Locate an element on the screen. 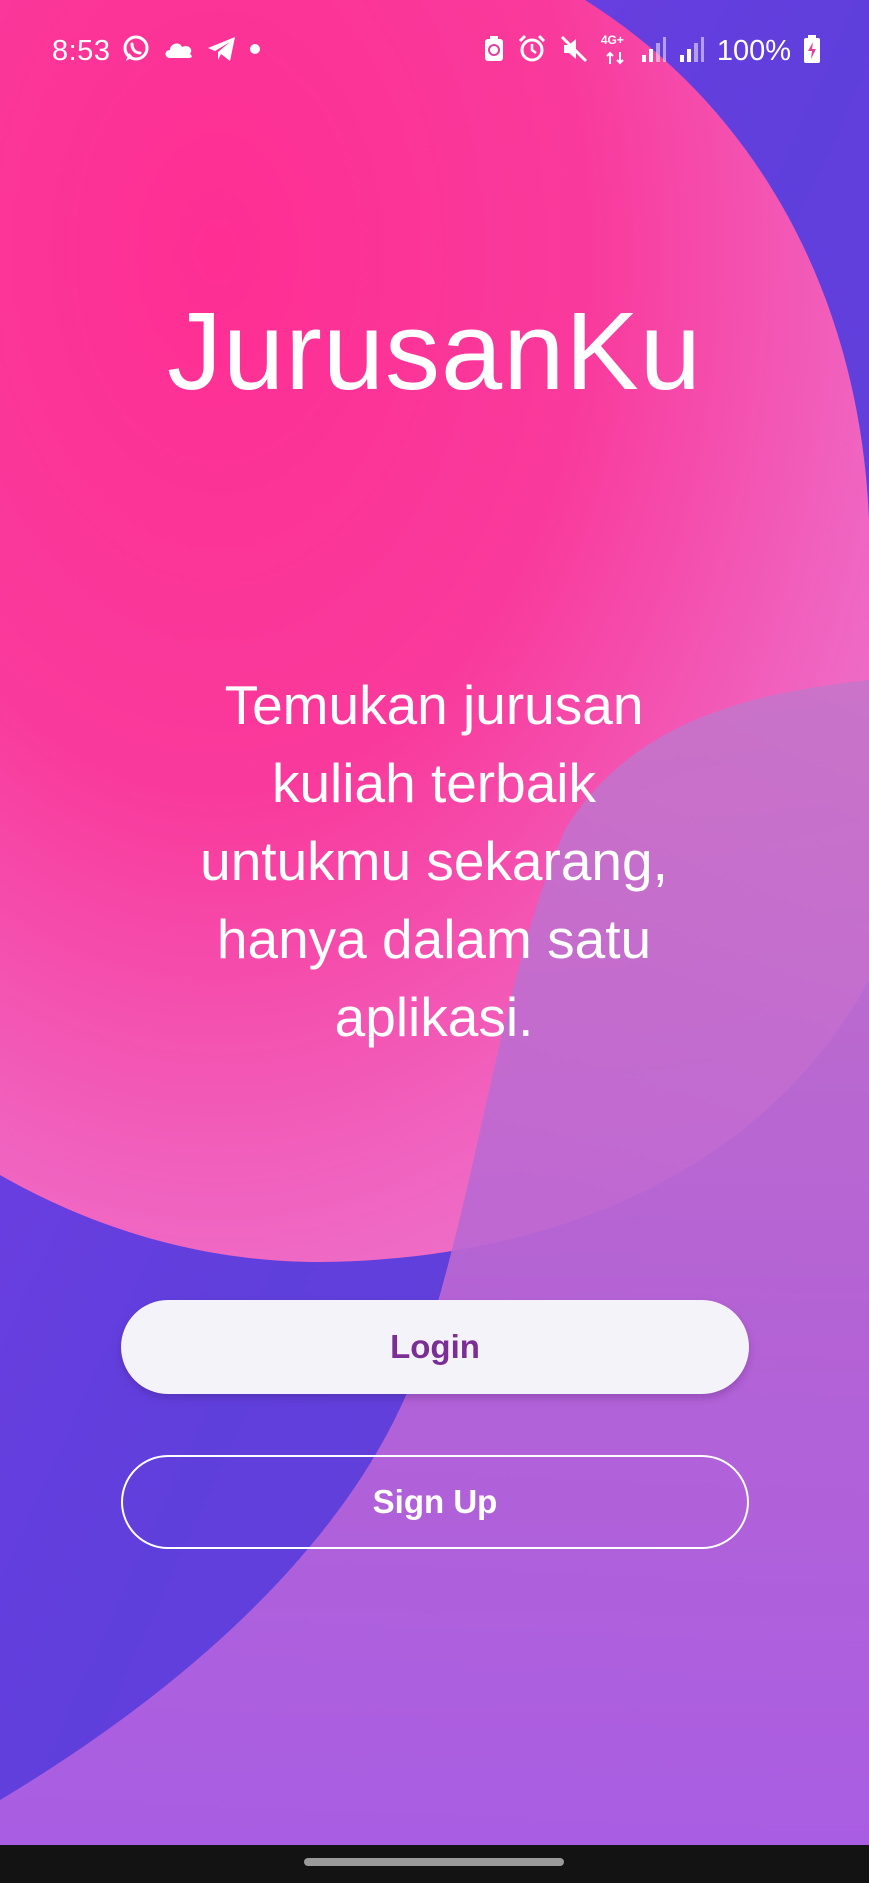 The image size is (869, 1883). tagline-line: hanya dalam satu is located at coordinates (434, 939).